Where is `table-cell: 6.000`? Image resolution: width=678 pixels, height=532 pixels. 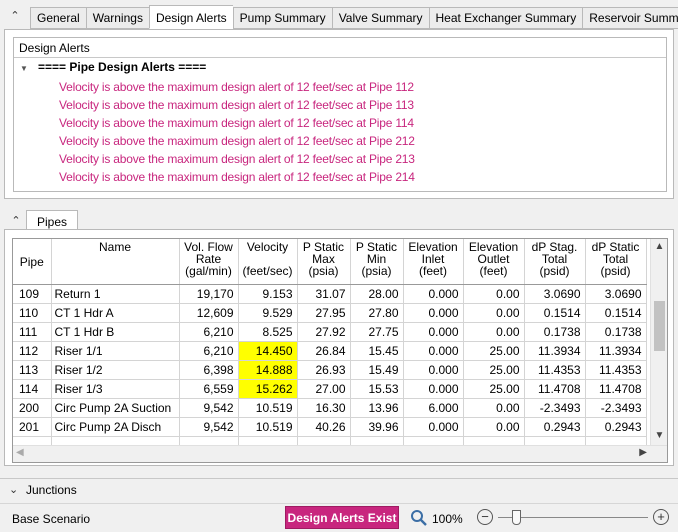 table-cell: 6.000 is located at coordinates (433, 408).